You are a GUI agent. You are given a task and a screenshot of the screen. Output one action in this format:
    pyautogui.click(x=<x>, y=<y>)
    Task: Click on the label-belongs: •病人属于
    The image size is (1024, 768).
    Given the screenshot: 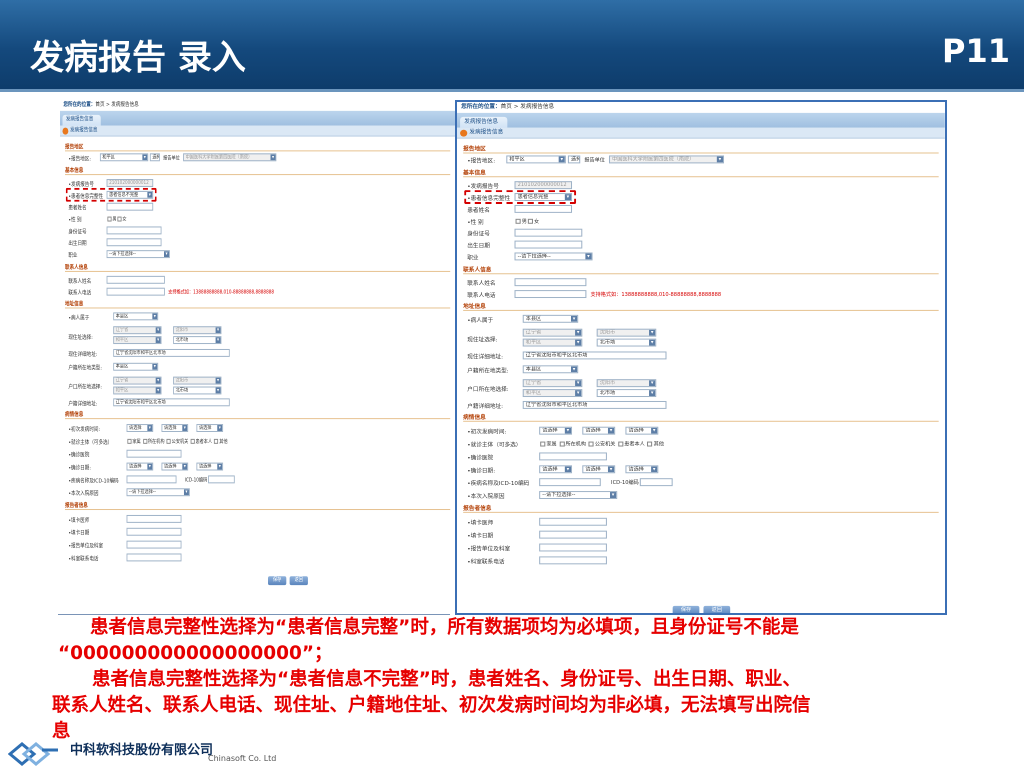 What is the action you would take?
    pyautogui.click(x=480, y=320)
    